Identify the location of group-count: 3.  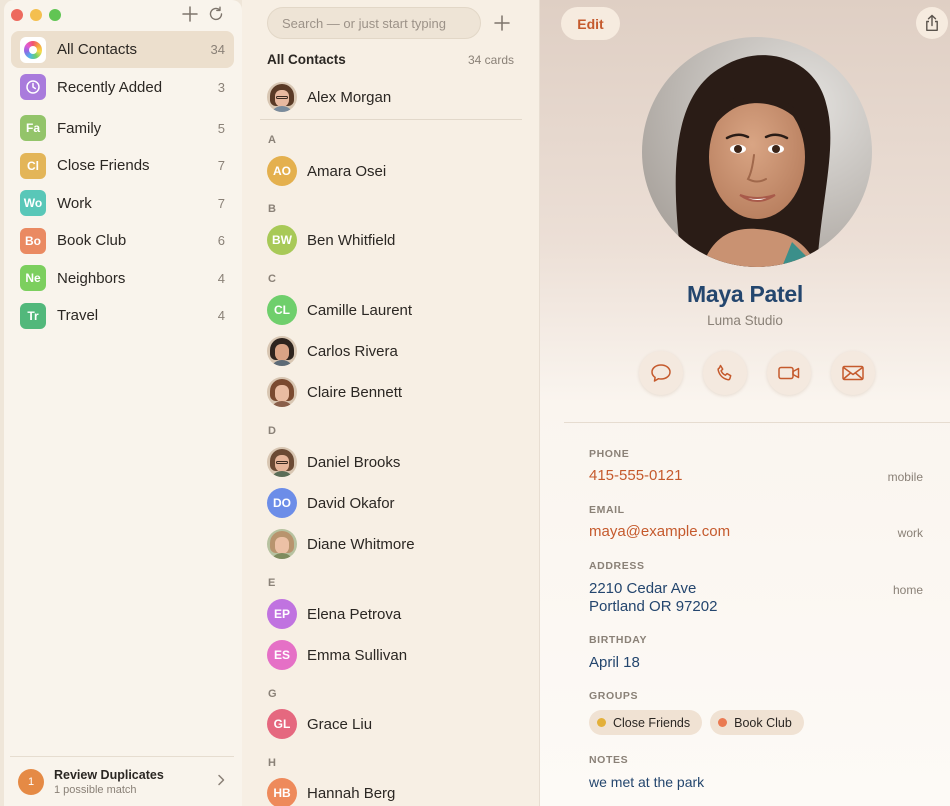
(221, 87).